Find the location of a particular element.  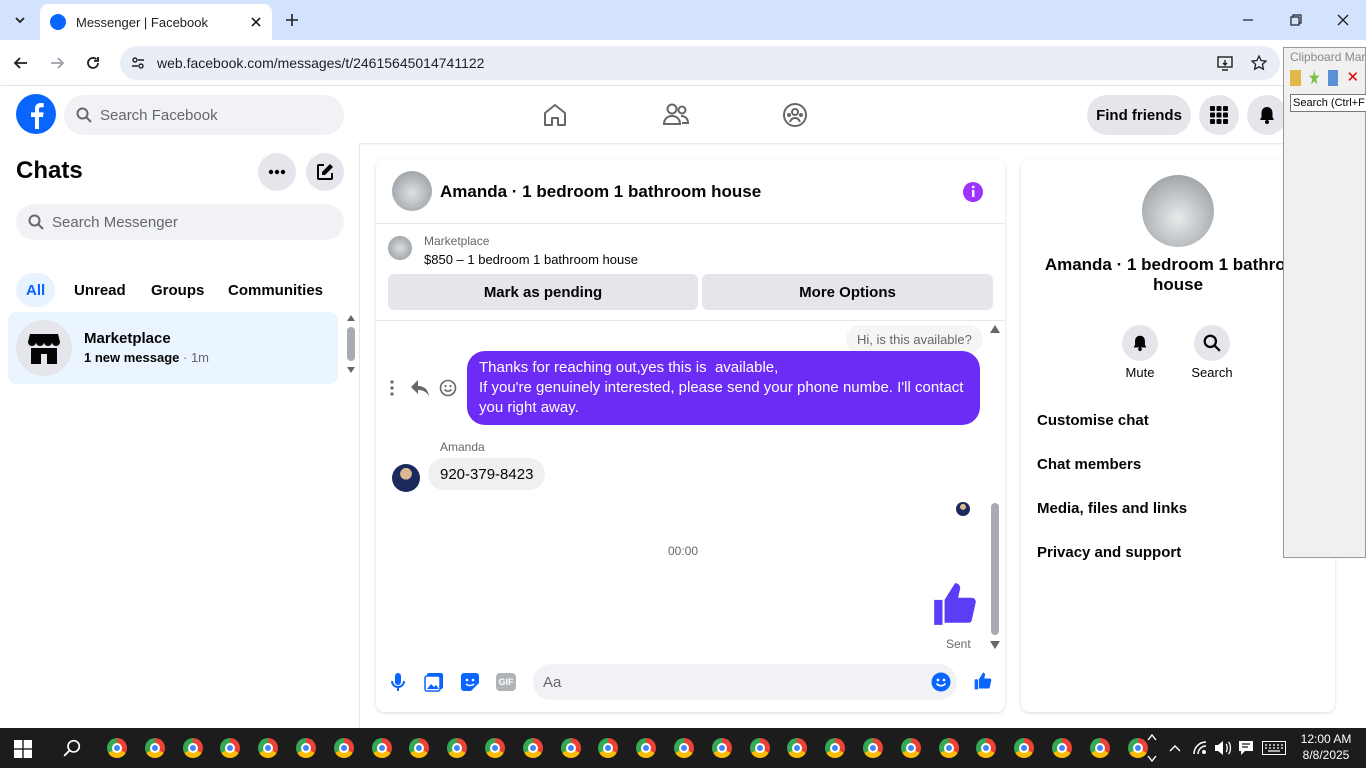

new-tab-button is located at coordinates (292, 20).